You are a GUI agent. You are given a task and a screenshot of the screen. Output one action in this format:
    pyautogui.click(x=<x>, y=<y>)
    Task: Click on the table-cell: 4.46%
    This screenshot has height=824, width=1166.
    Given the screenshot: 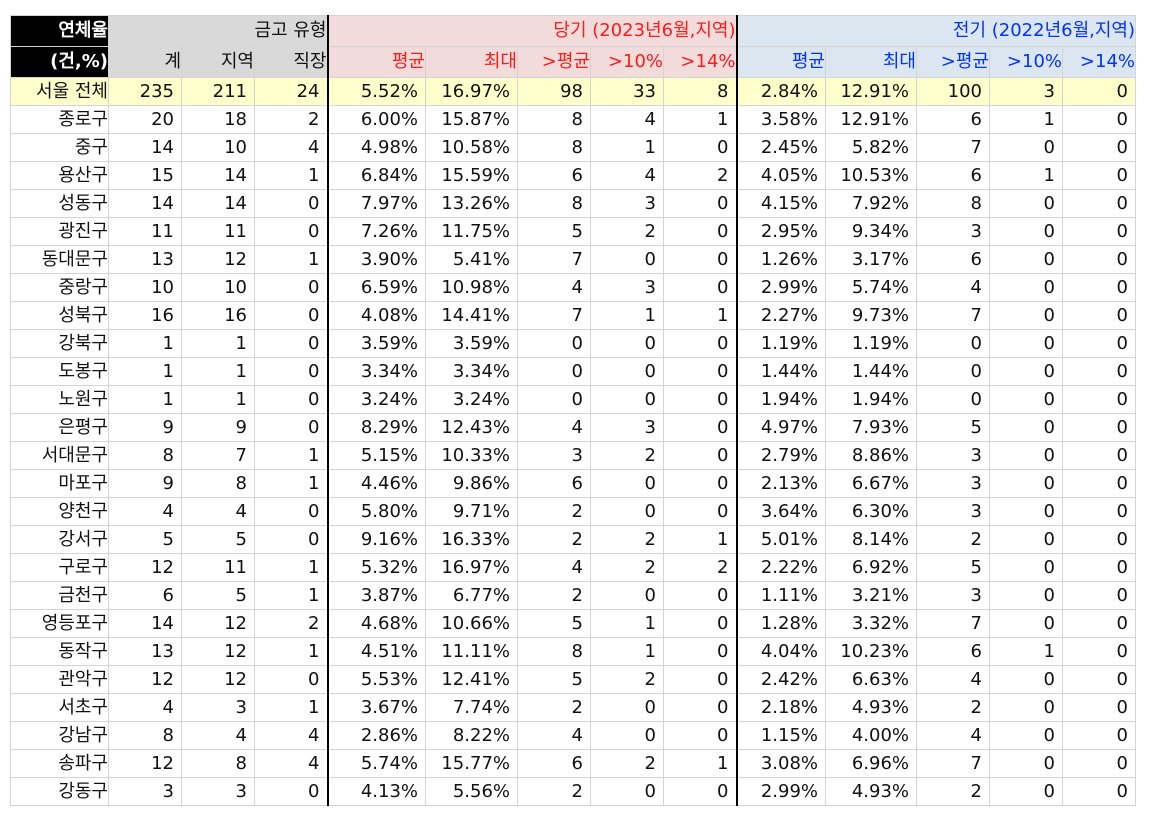 What is the action you would take?
    pyautogui.click(x=376, y=483)
    